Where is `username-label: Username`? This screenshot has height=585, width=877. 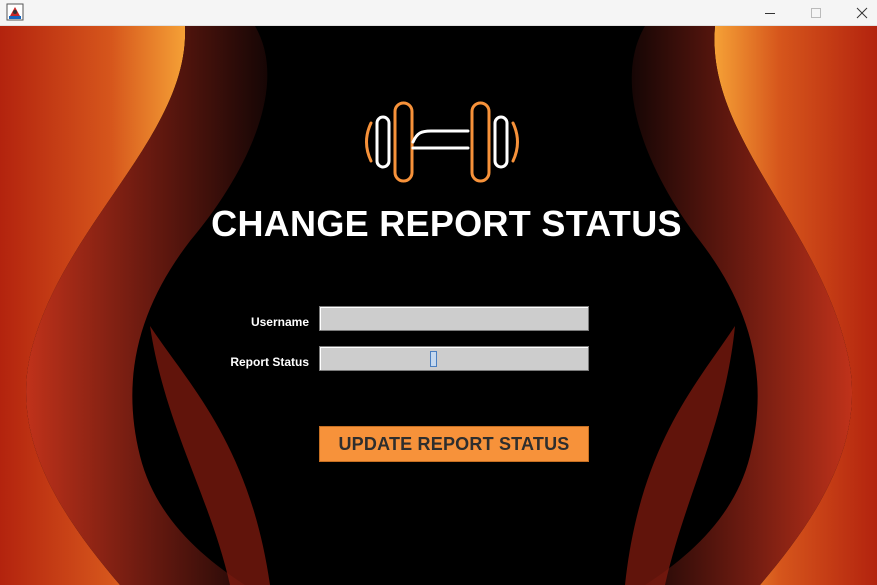 username-label: Username is located at coordinates (279, 322).